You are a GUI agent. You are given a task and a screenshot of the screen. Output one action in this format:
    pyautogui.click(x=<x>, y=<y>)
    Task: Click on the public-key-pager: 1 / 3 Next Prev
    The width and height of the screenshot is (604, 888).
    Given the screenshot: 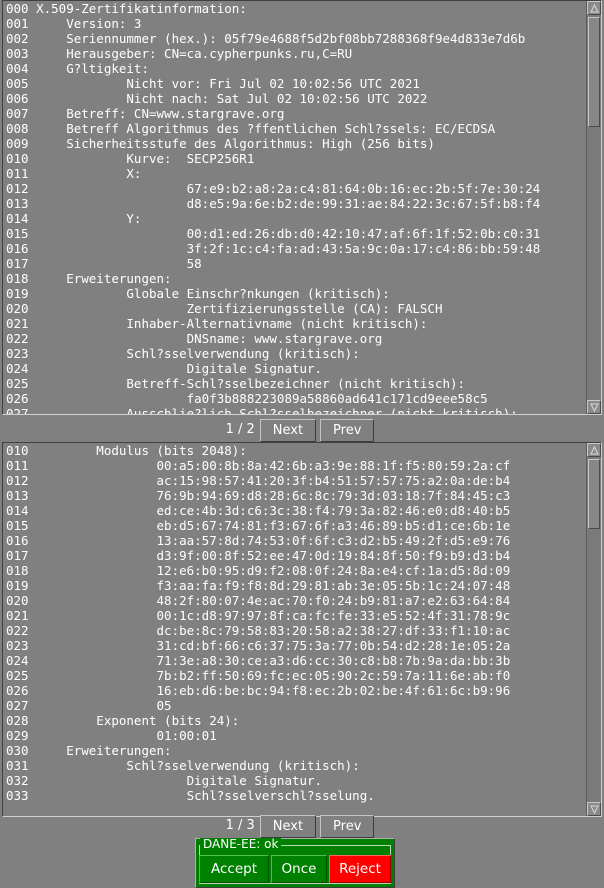 What is the action you would take?
    pyautogui.click(x=302, y=826)
    